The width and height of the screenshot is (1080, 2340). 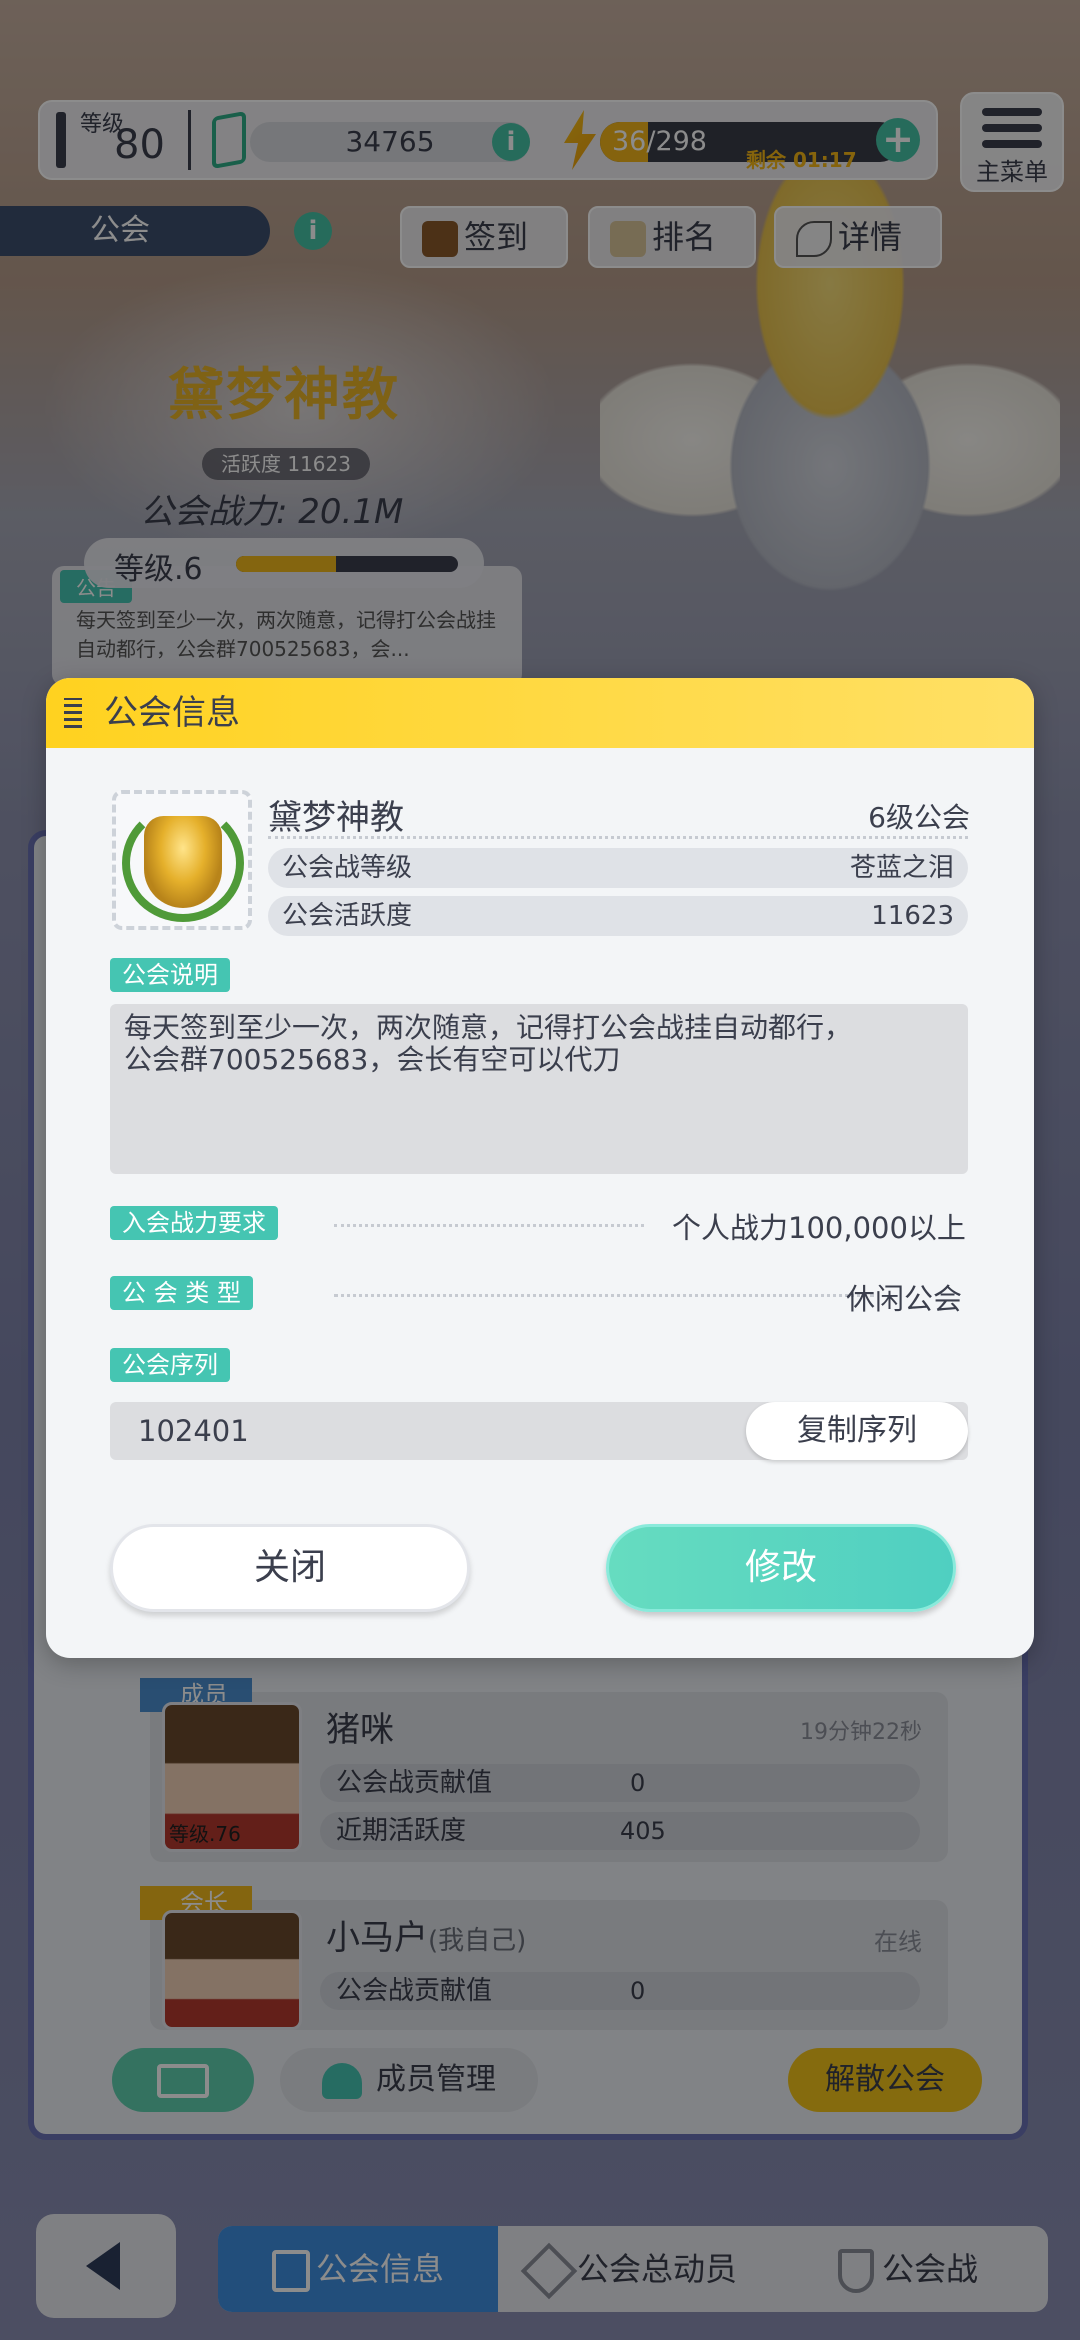 What do you see at coordinates (901, 868) in the screenshot?
I see `guild-war-level-value: 苍蓝之泪` at bounding box center [901, 868].